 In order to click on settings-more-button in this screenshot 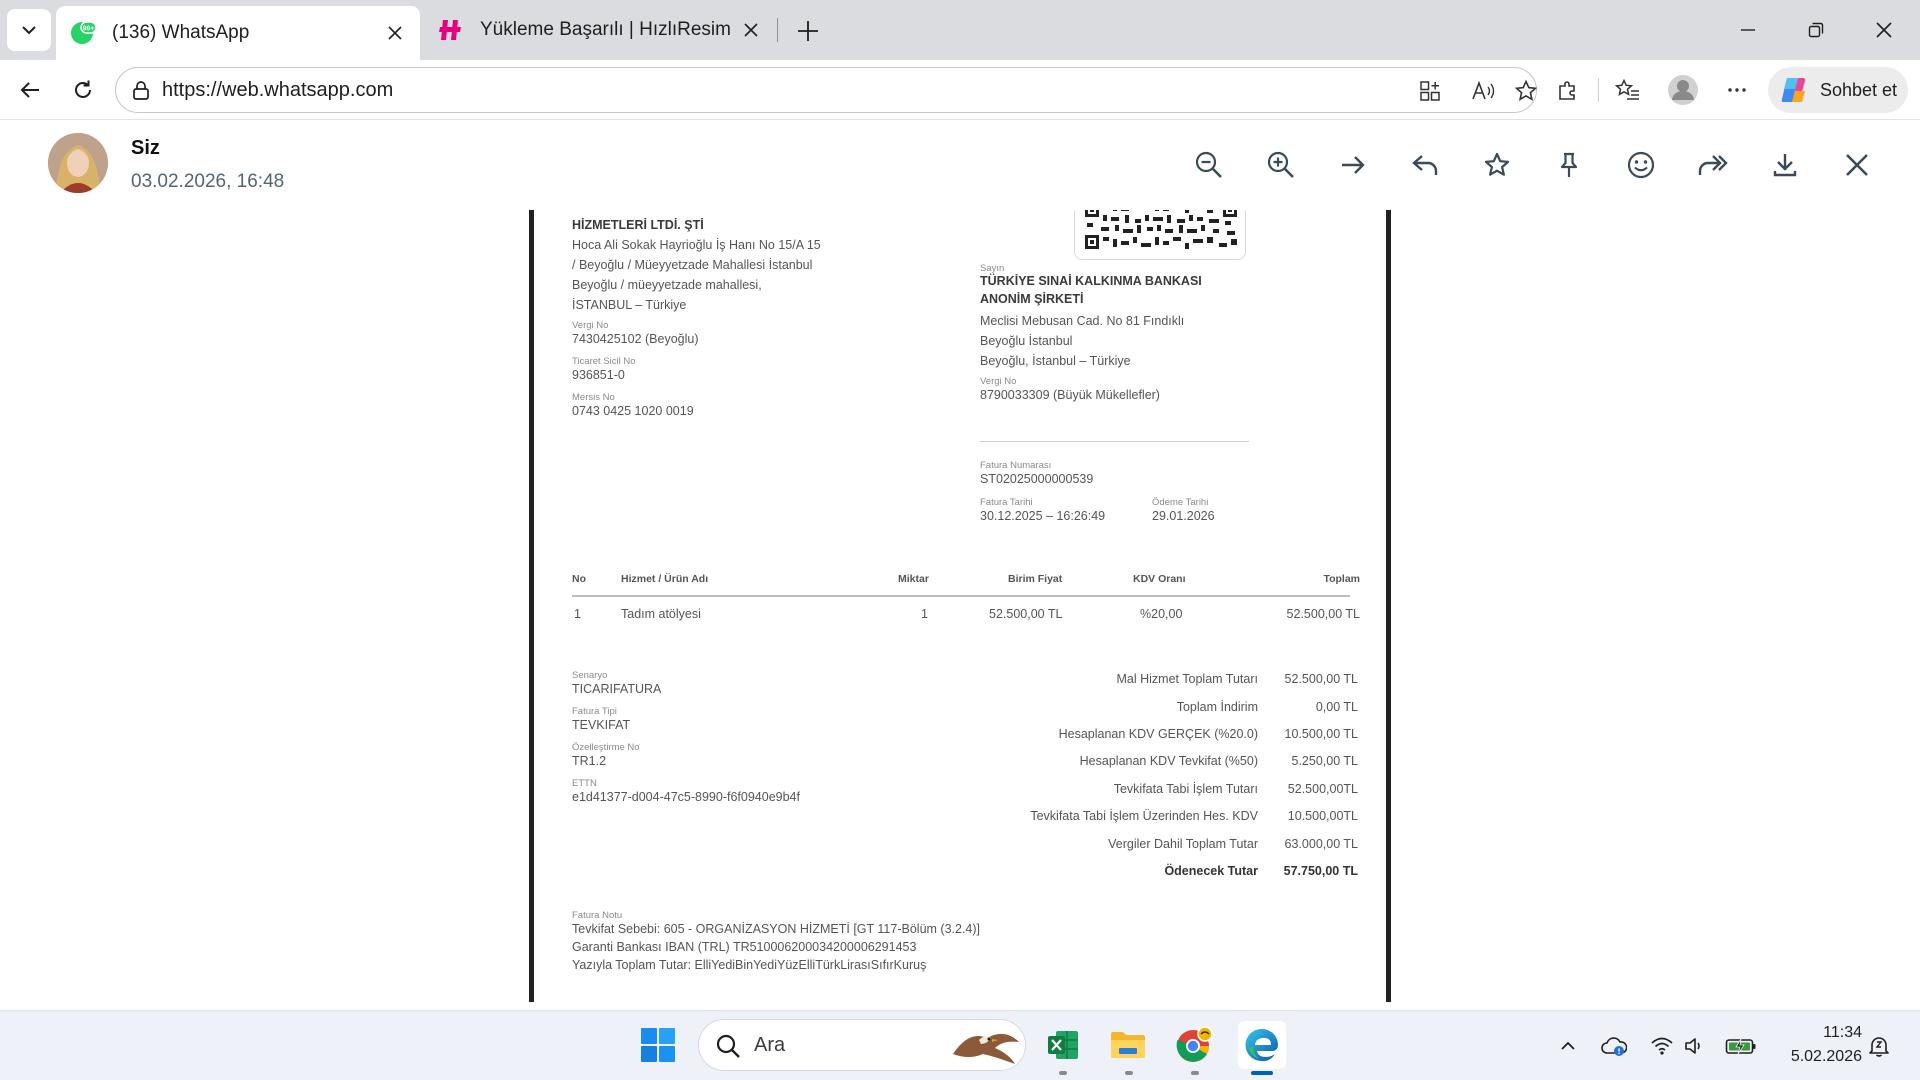, I will do `click(1737, 90)`.